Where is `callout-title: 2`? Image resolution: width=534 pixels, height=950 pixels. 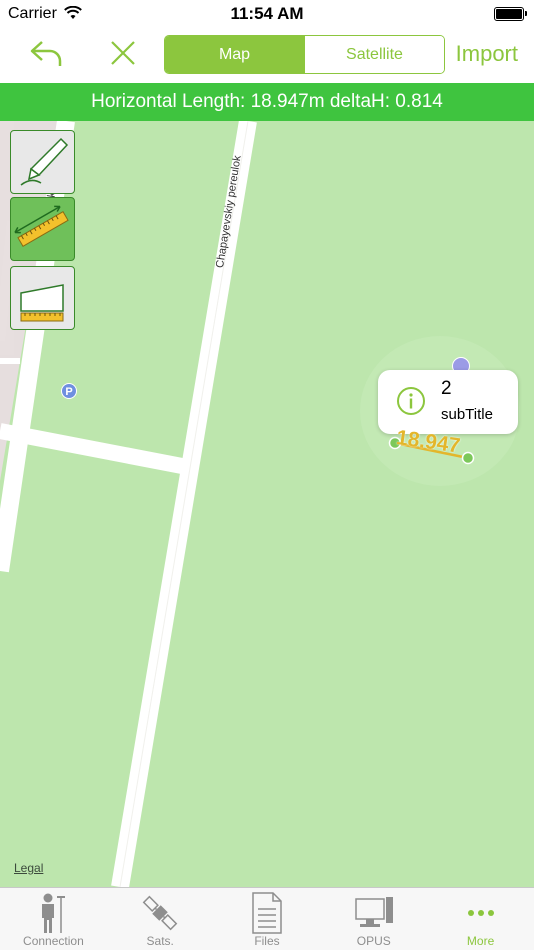 callout-title: 2 is located at coordinates (446, 388).